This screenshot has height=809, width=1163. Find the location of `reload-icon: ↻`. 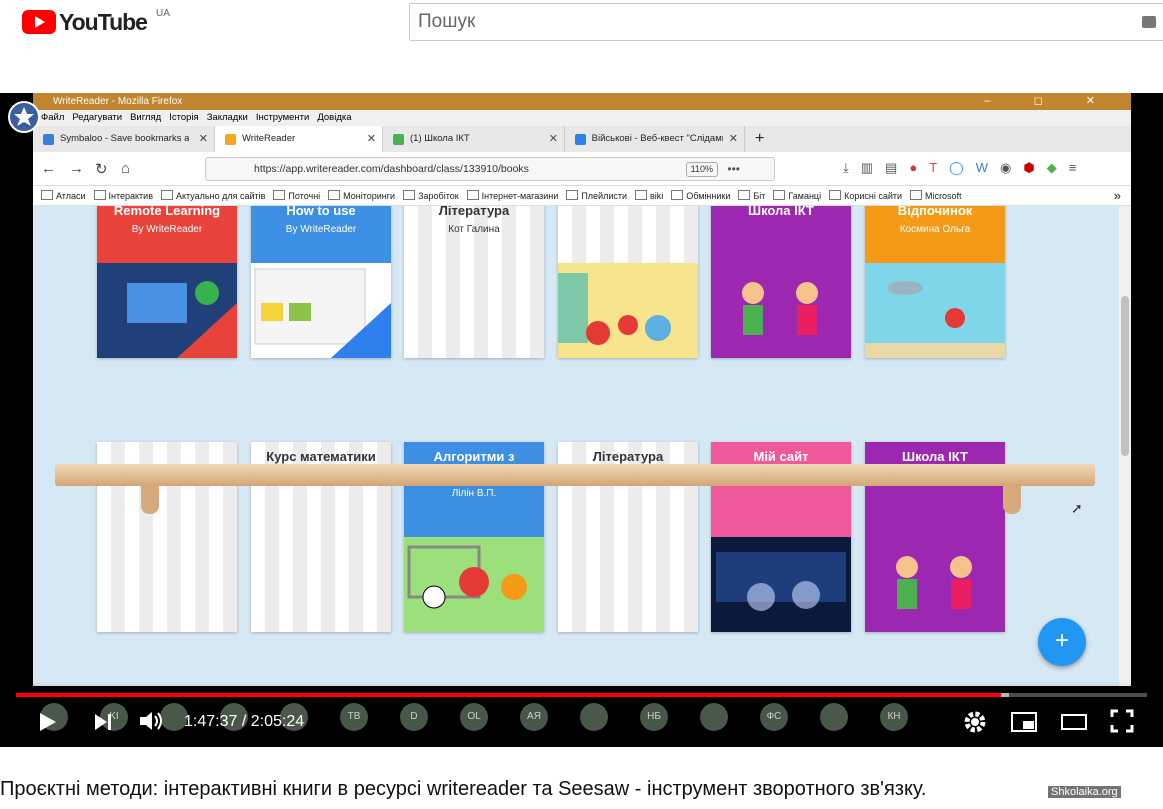

reload-icon: ↻ is located at coordinates (101, 169).